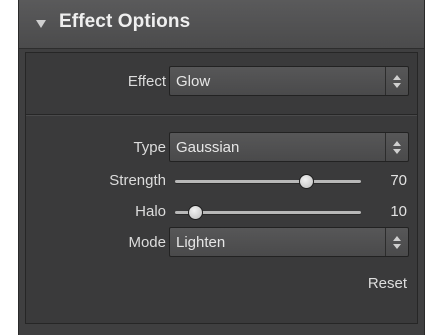 The width and height of the screenshot is (437, 335). I want to click on mode-label: Mode, so click(147, 242).